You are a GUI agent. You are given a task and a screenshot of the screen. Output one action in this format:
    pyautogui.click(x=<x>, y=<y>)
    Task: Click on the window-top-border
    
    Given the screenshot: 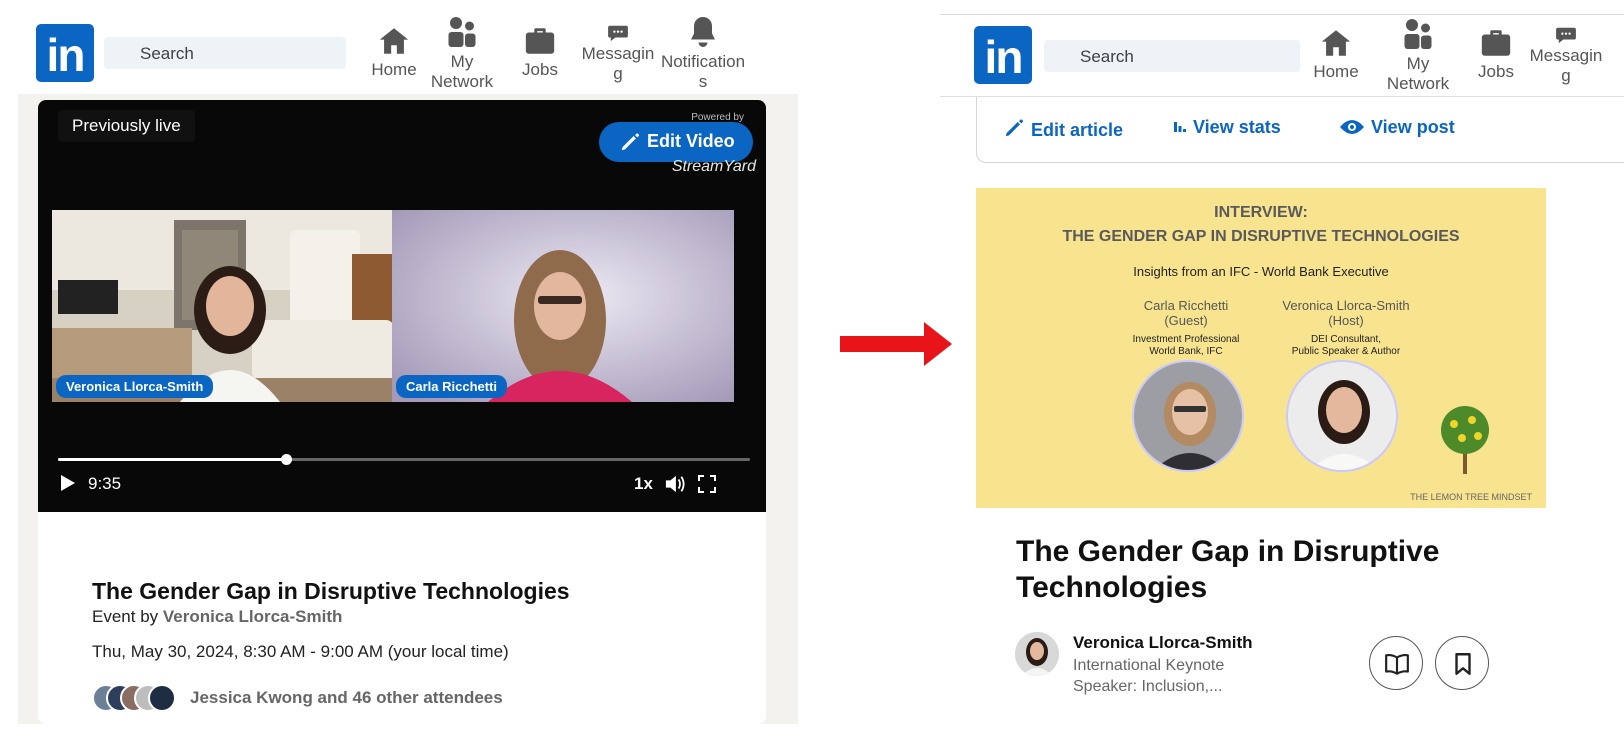 What is the action you would take?
    pyautogui.click(x=1282, y=14)
    